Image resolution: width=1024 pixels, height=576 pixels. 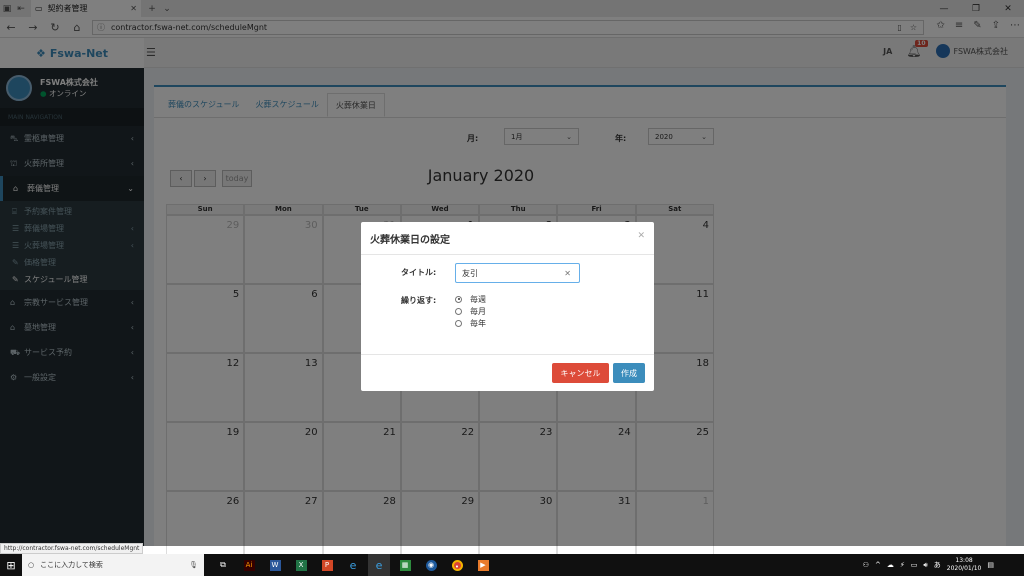 What do you see at coordinates (457, 565) in the screenshot?
I see `chrome-icon: •` at bounding box center [457, 565].